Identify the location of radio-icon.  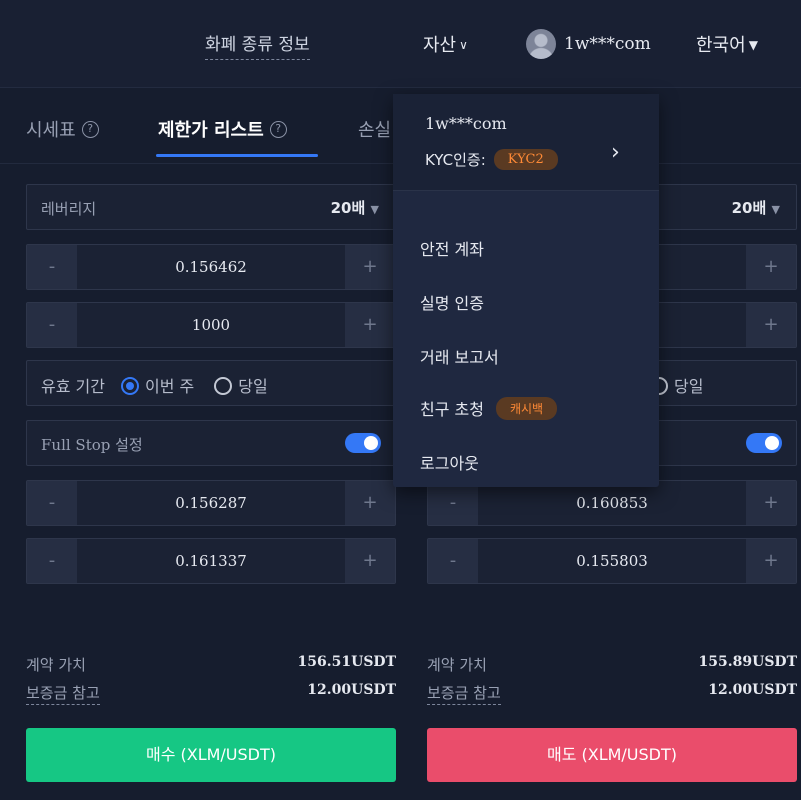
(223, 386).